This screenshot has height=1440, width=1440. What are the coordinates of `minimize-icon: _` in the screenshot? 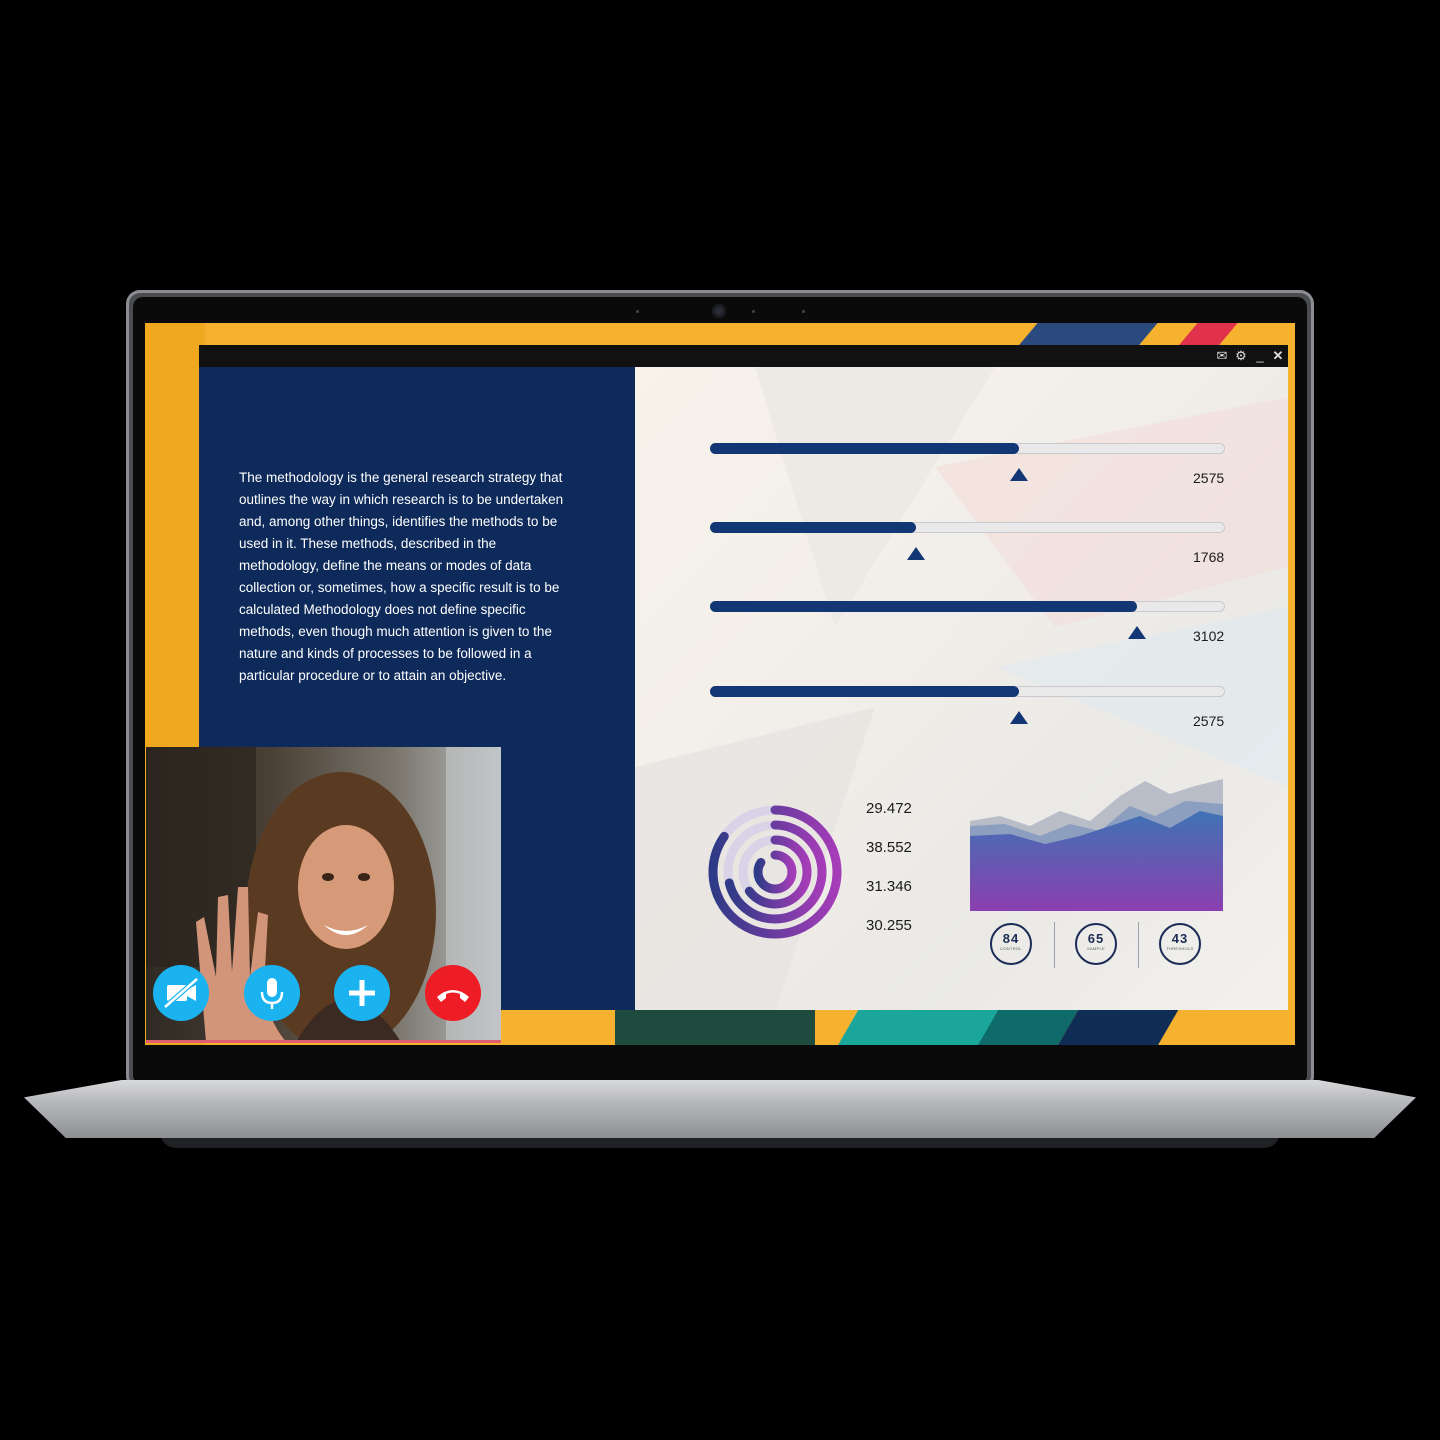 It's located at (1260, 356).